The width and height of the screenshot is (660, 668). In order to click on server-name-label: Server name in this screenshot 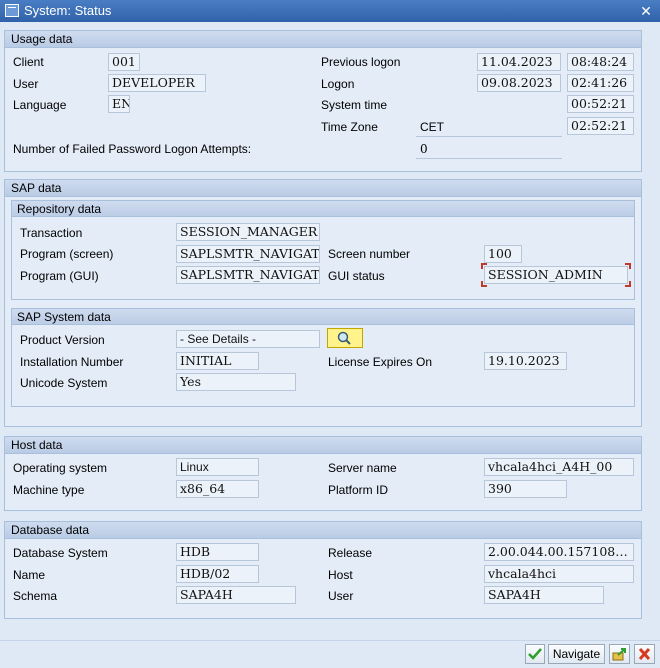, I will do `click(362, 468)`.